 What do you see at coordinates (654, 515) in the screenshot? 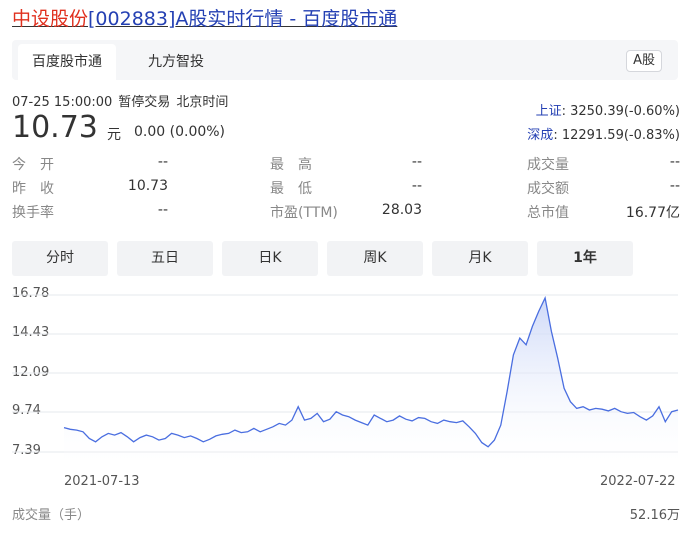
I see `volume-max-value: 52.16万` at bounding box center [654, 515].